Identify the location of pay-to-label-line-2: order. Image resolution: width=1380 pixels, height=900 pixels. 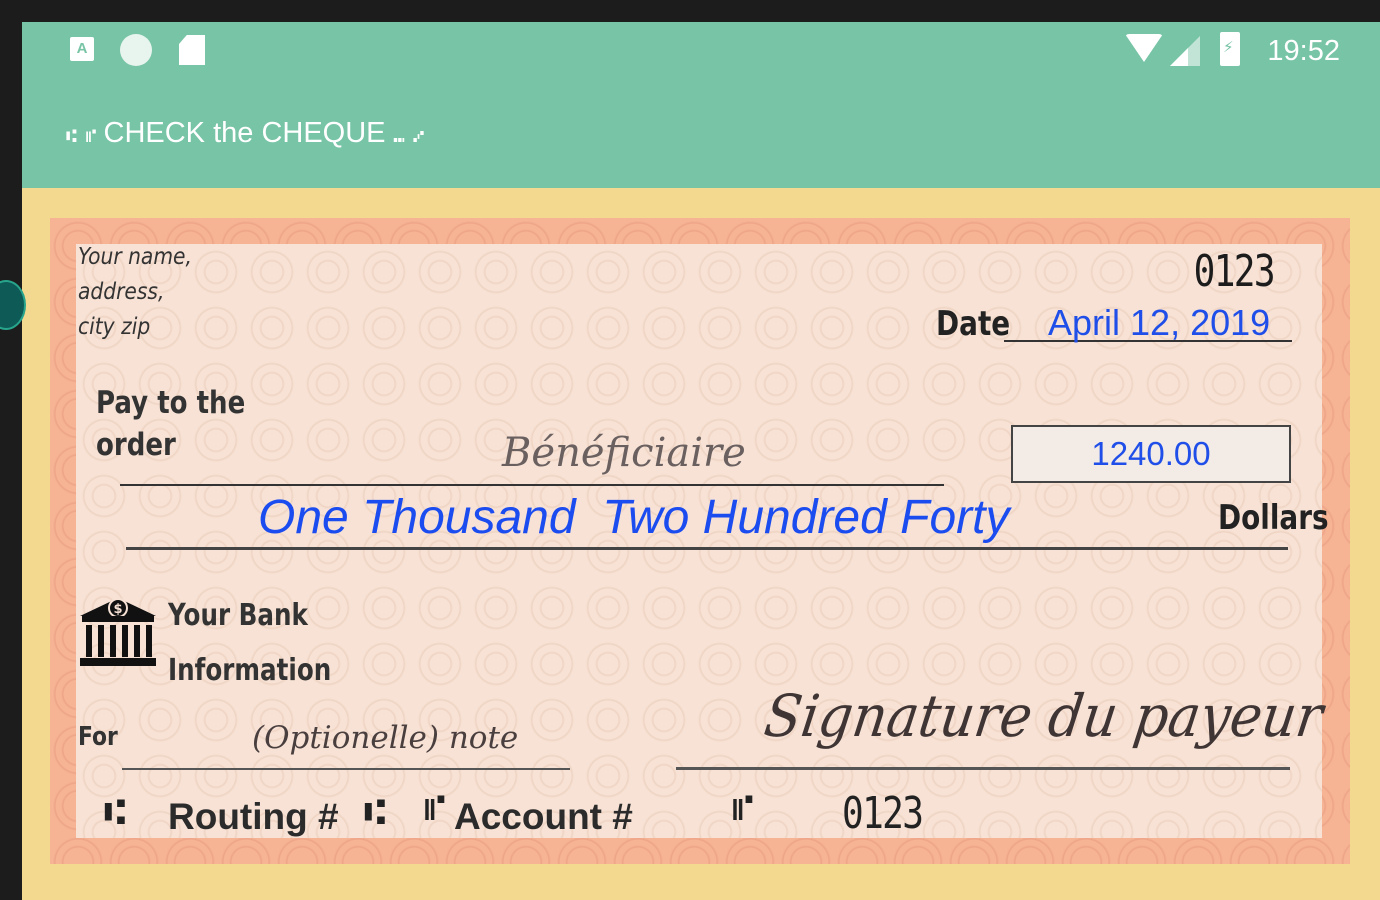
(136, 445).